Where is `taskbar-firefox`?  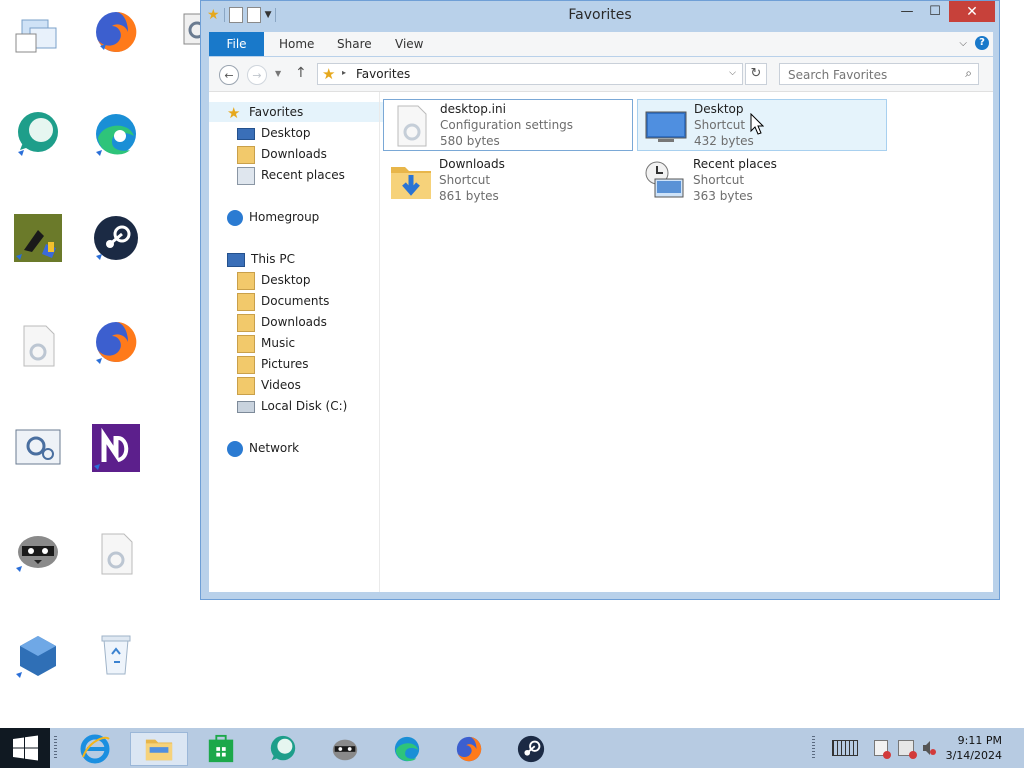 taskbar-firefox is located at coordinates (469, 749).